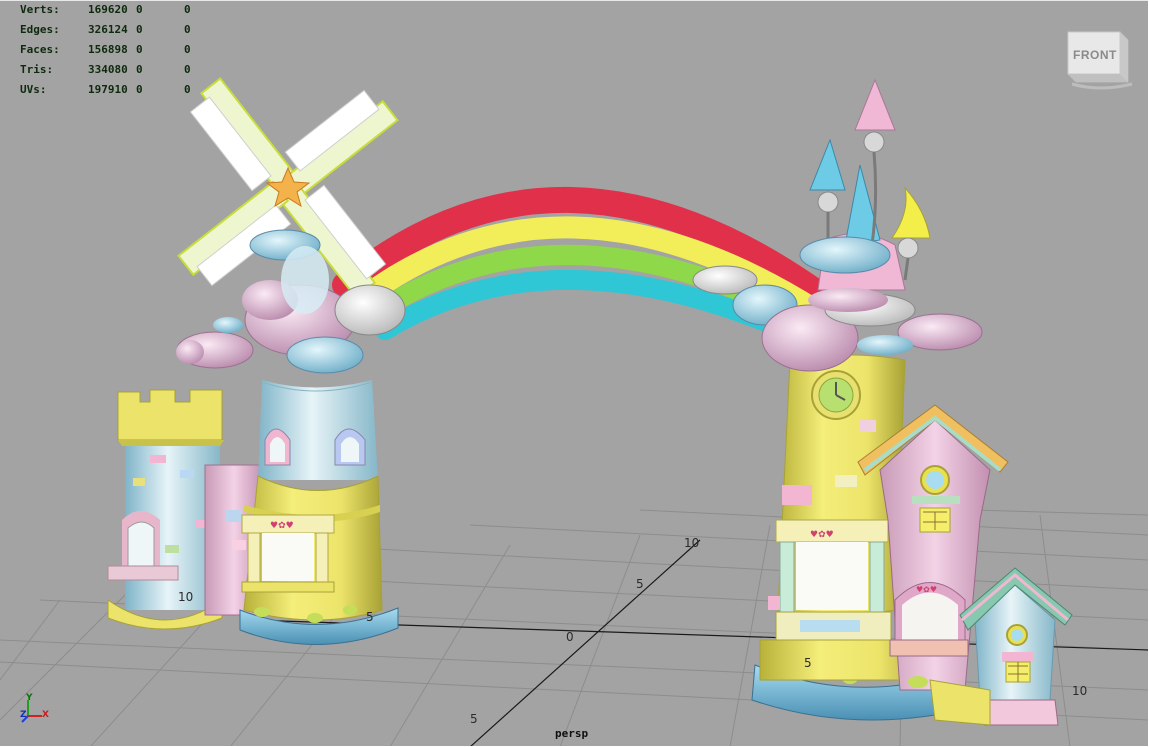 The width and height of the screenshot is (1149, 747). I want to click on hud-value: 334080, so click(108, 69).